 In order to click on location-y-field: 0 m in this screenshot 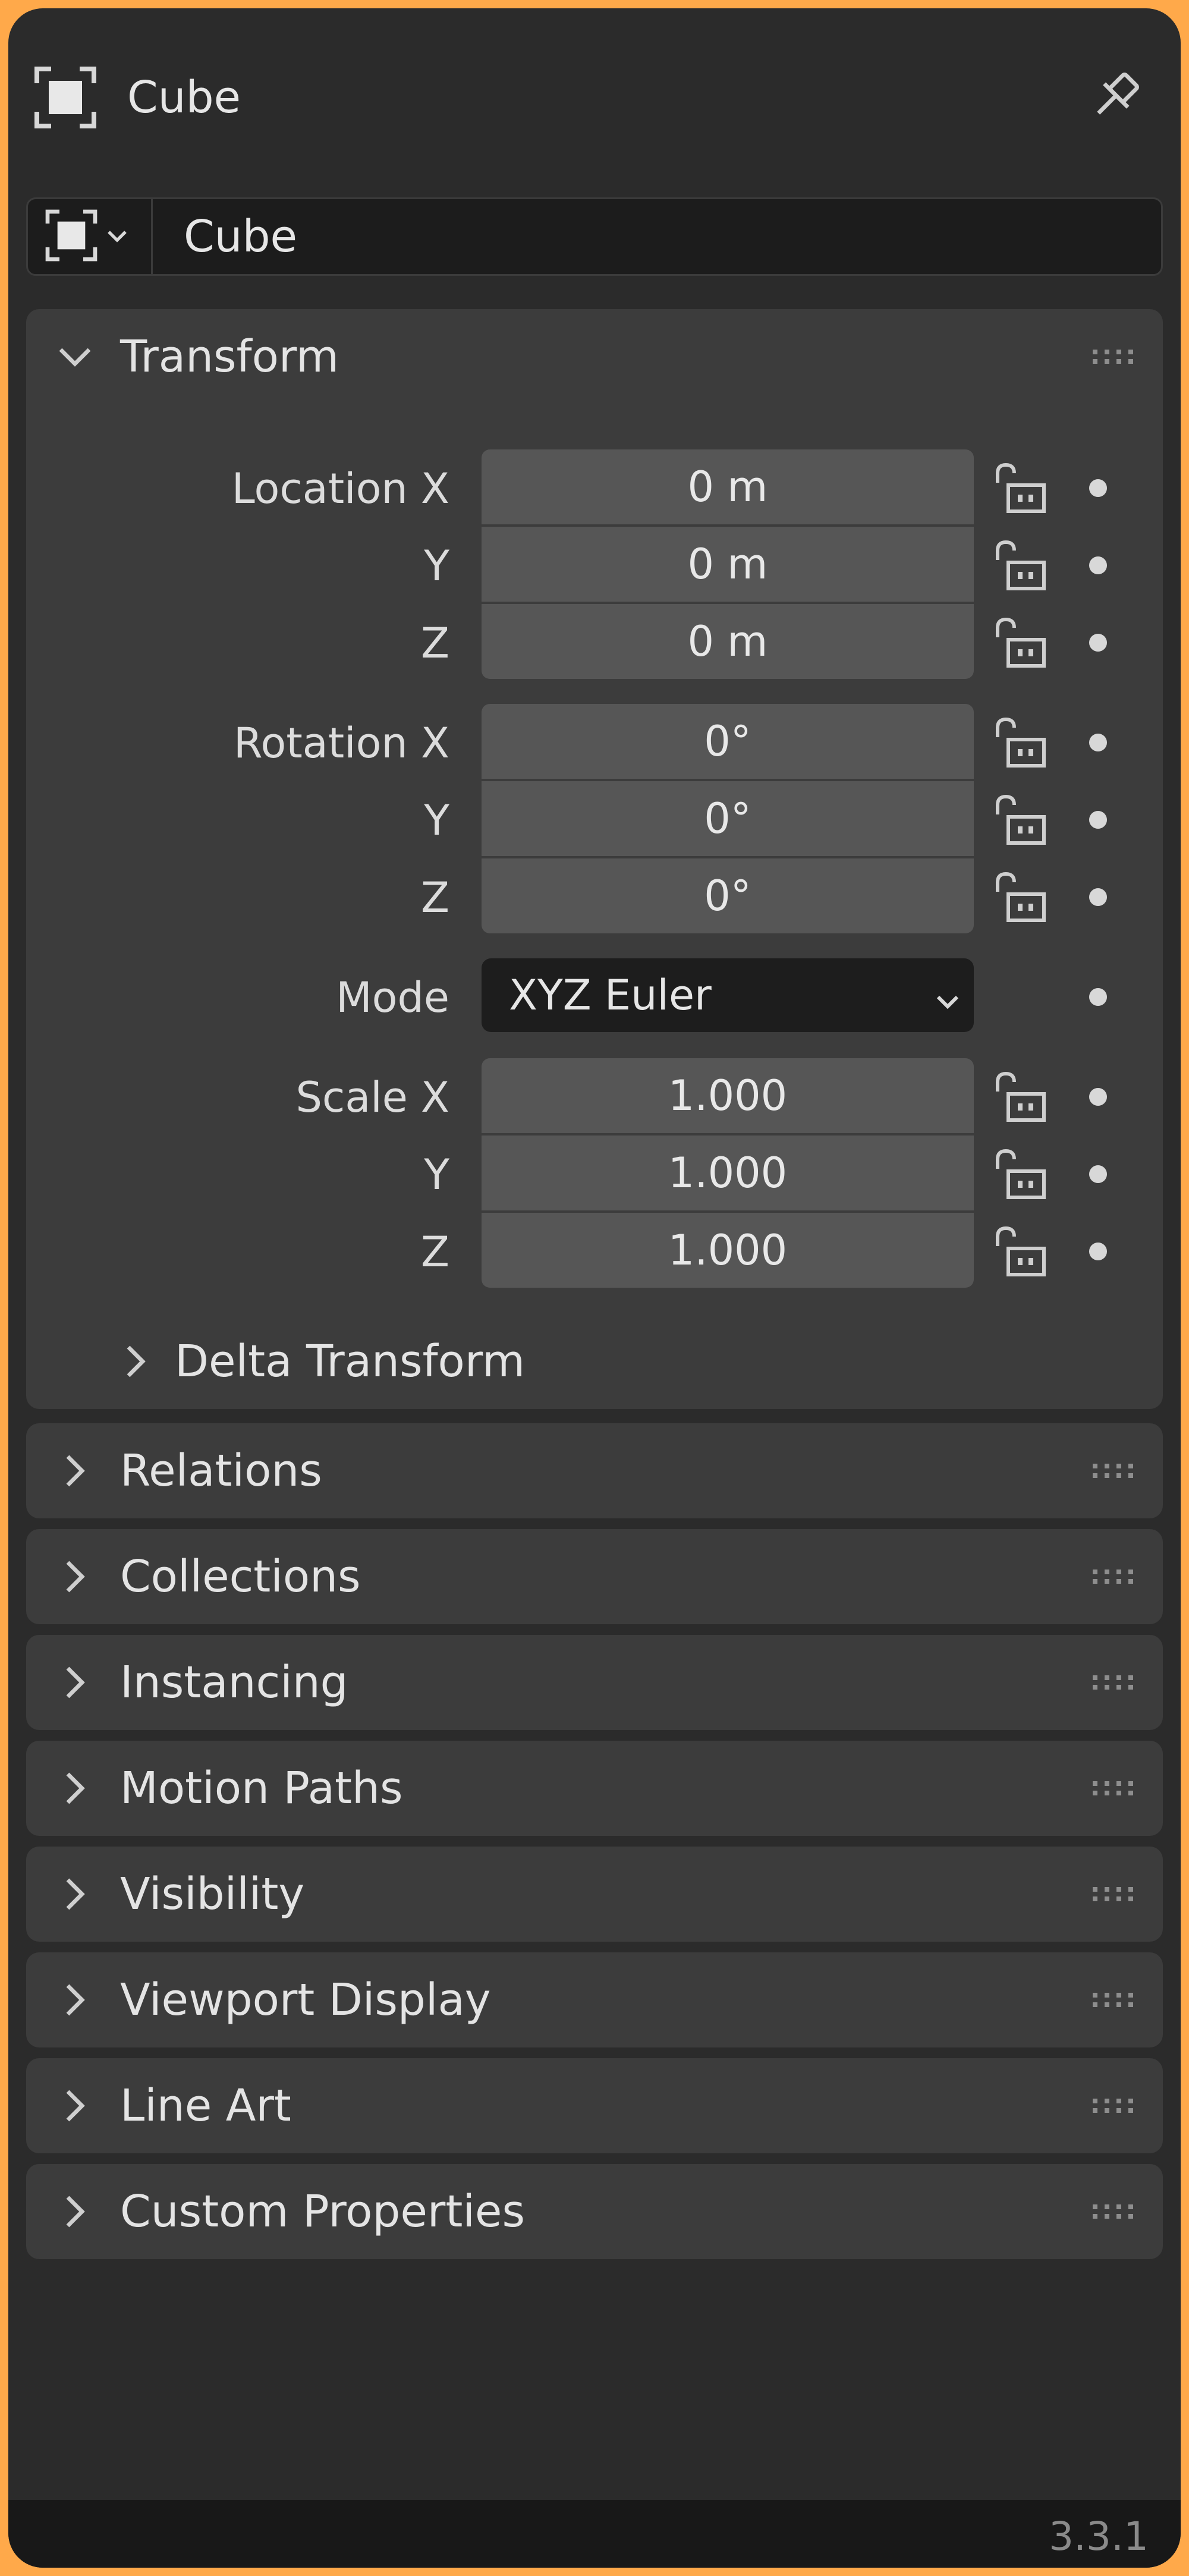, I will do `click(728, 564)`.